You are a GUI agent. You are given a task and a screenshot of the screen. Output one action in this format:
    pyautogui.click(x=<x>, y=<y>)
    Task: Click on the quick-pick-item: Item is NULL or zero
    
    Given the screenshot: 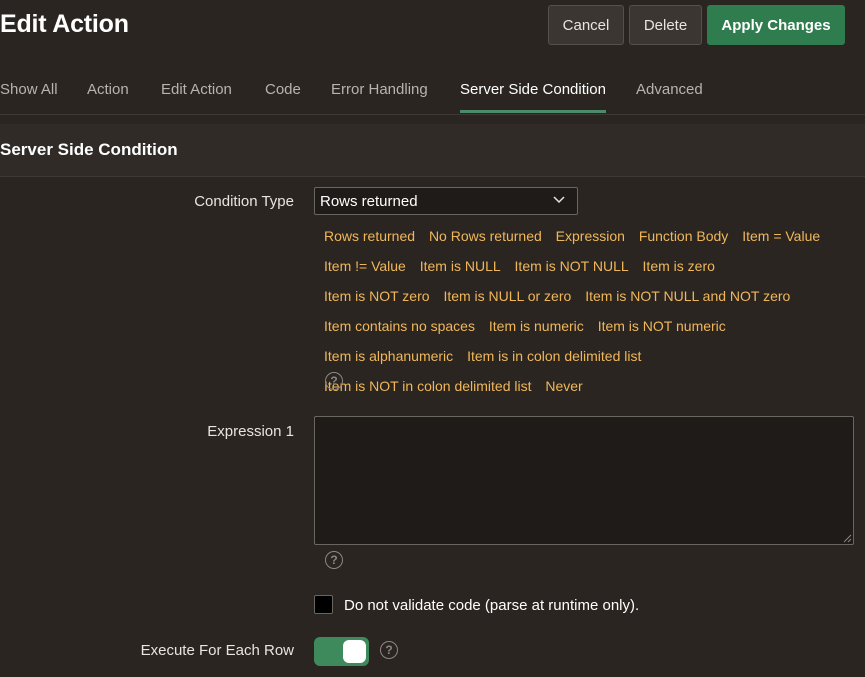 What is the action you would take?
    pyautogui.click(x=507, y=296)
    